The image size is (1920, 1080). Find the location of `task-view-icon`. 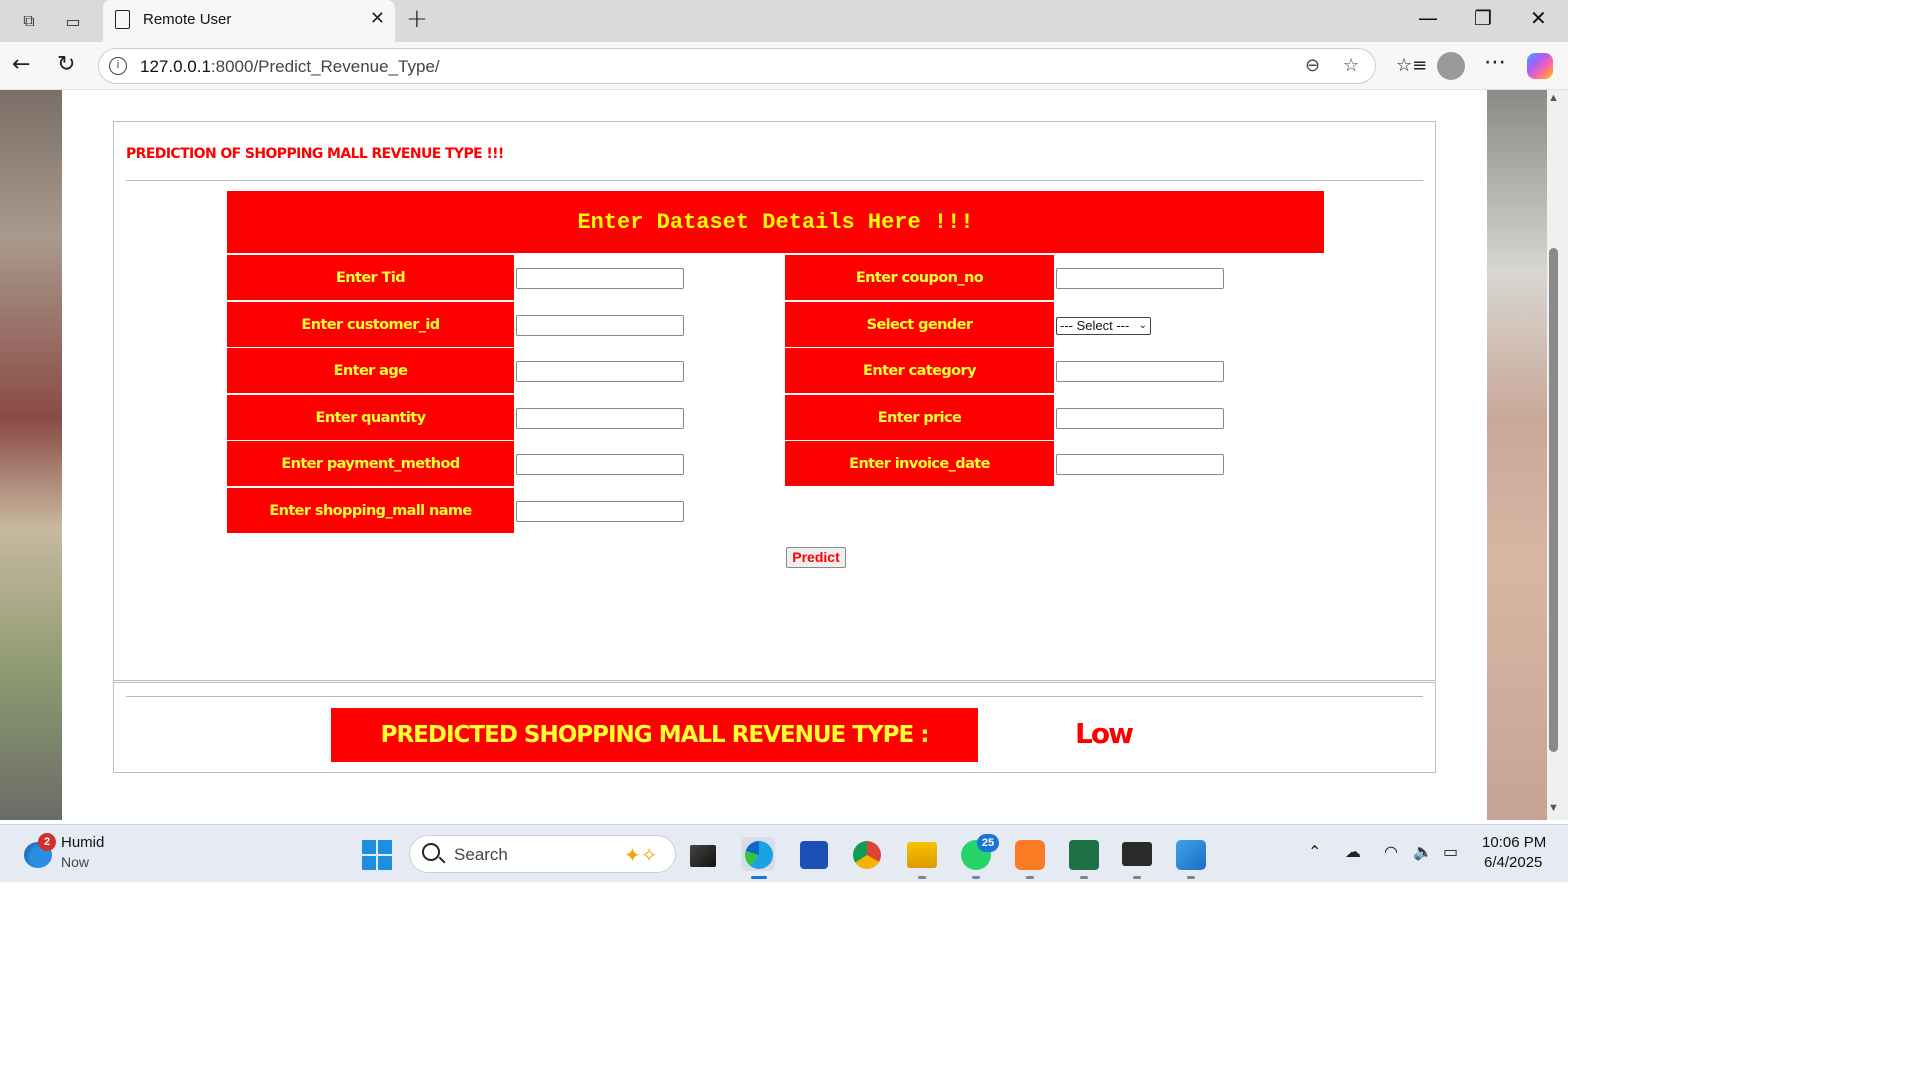

task-view-icon is located at coordinates (703, 856).